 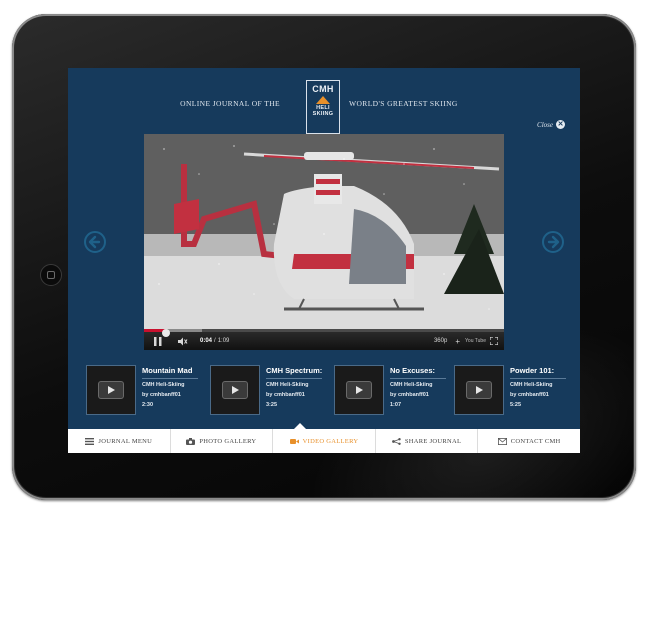 I want to click on camera-icon, so click(x=191, y=441).